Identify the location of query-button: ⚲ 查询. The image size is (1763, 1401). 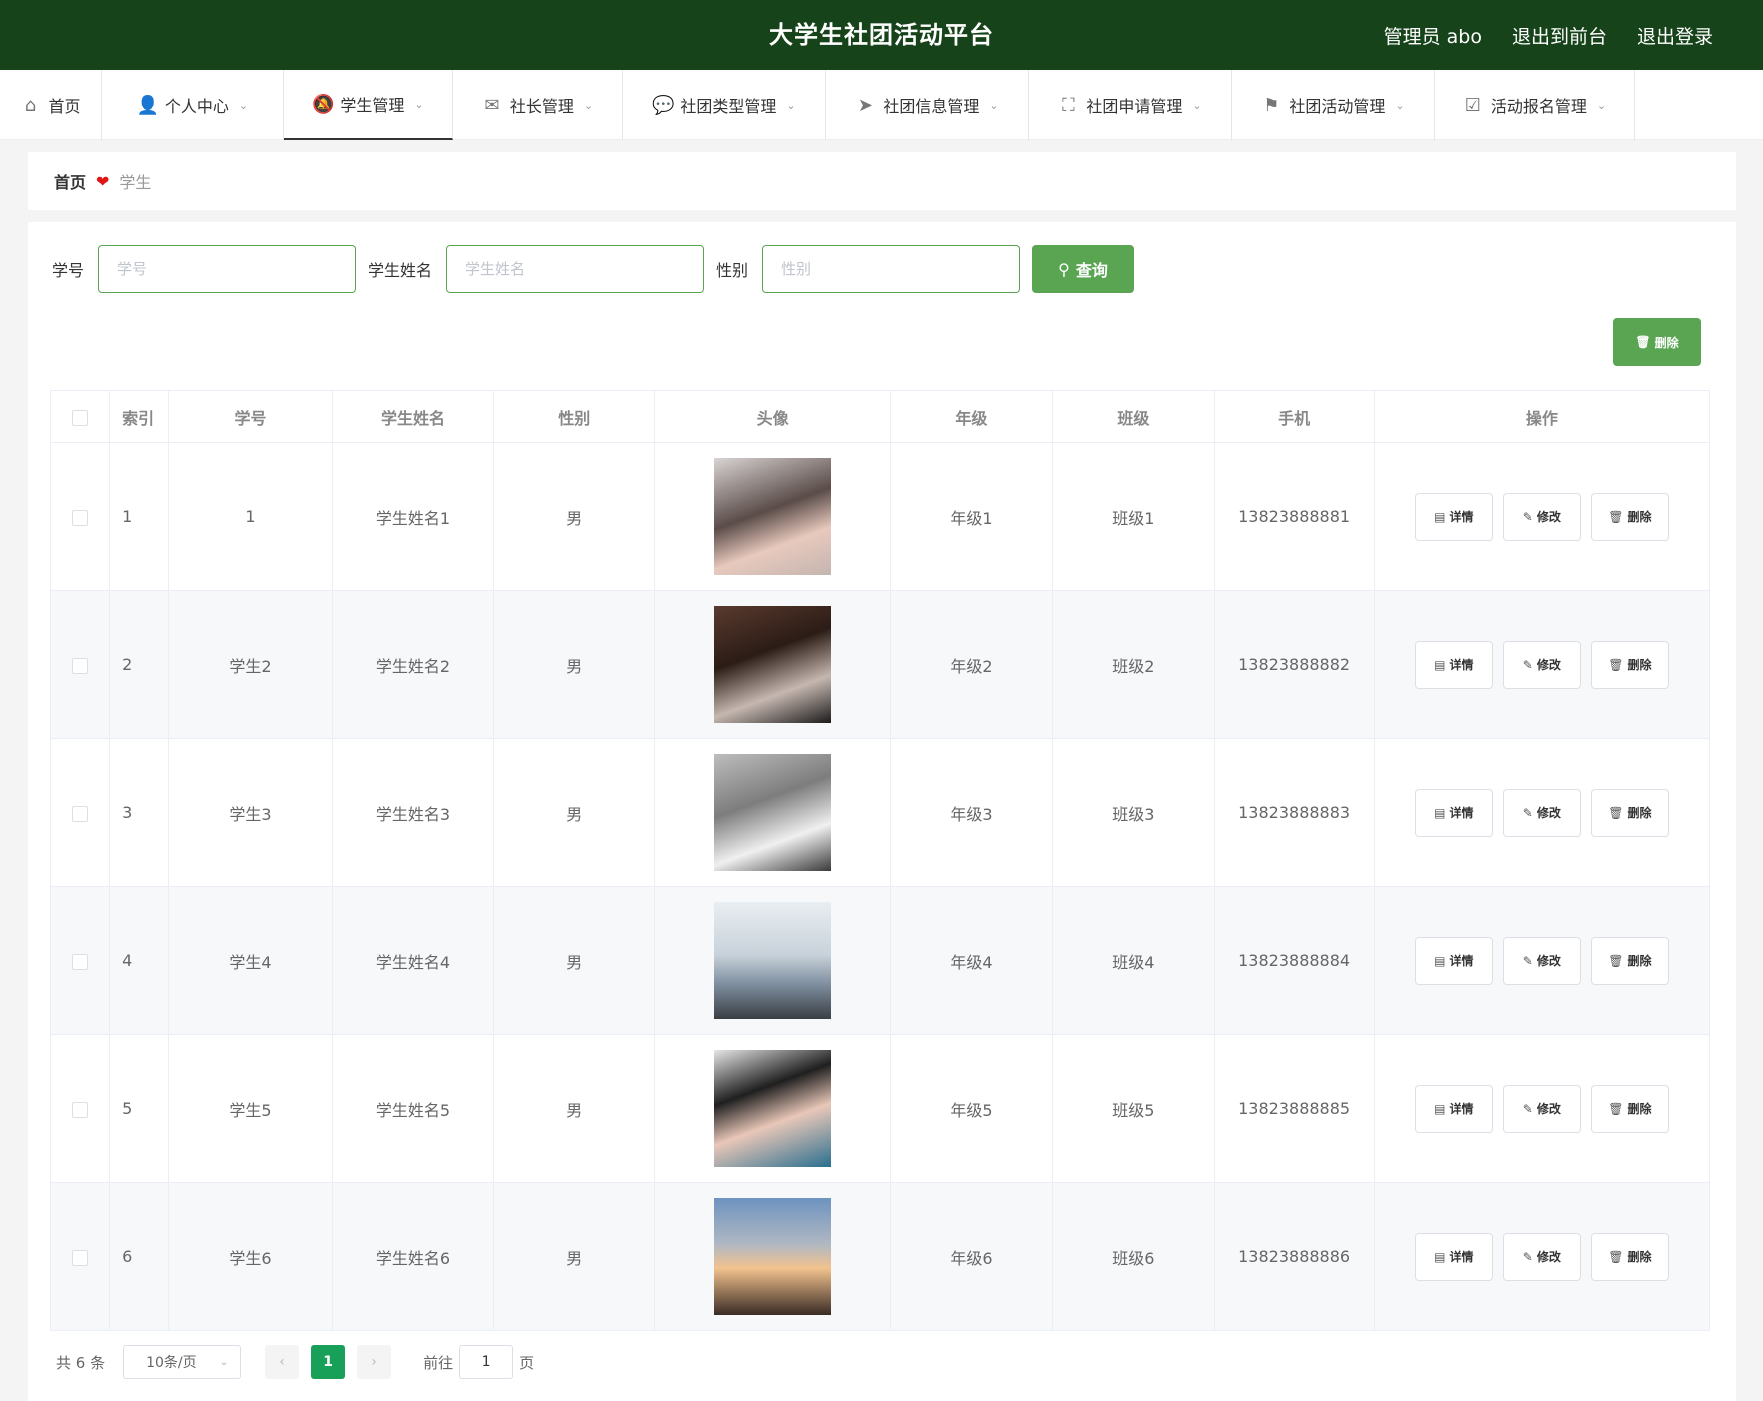
(1083, 269).